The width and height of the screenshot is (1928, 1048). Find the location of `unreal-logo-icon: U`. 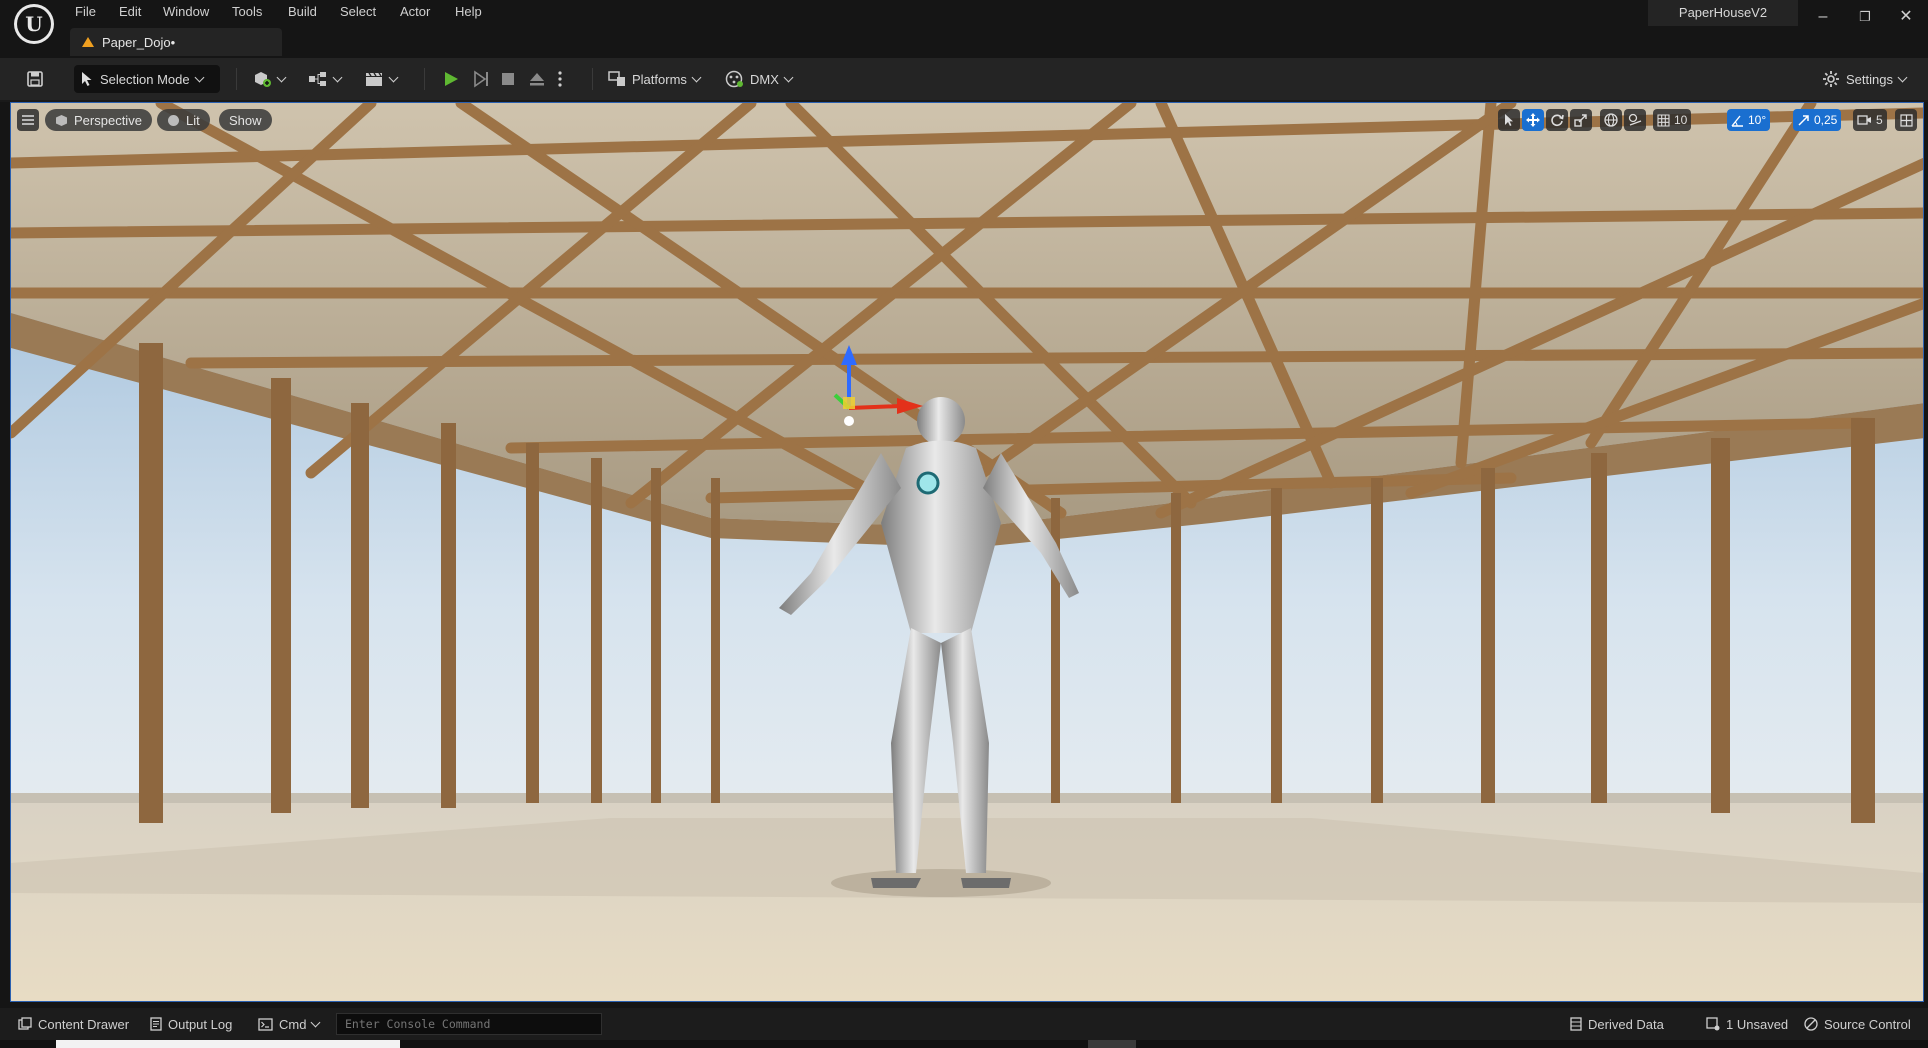

unreal-logo-icon: U is located at coordinates (34, 24).